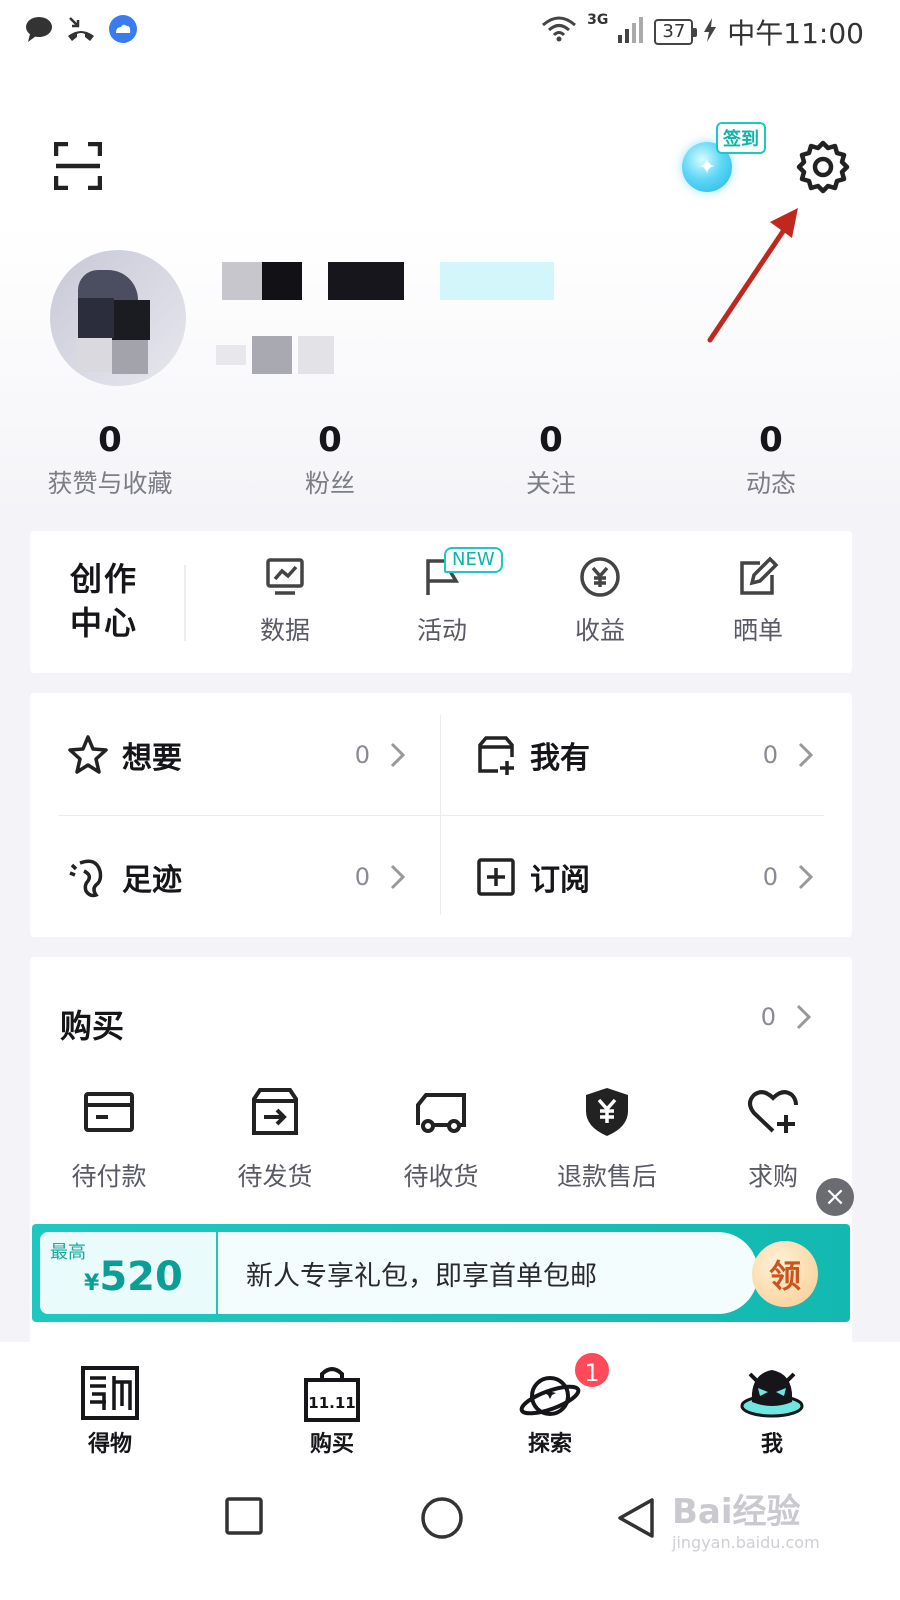 The width and height of the screenshot is (900, 1600). What do you see at coordinates (256, 877) in the screenshot?
I see `collection-footprint: 足迹 0` at bounding box center [256, 877].